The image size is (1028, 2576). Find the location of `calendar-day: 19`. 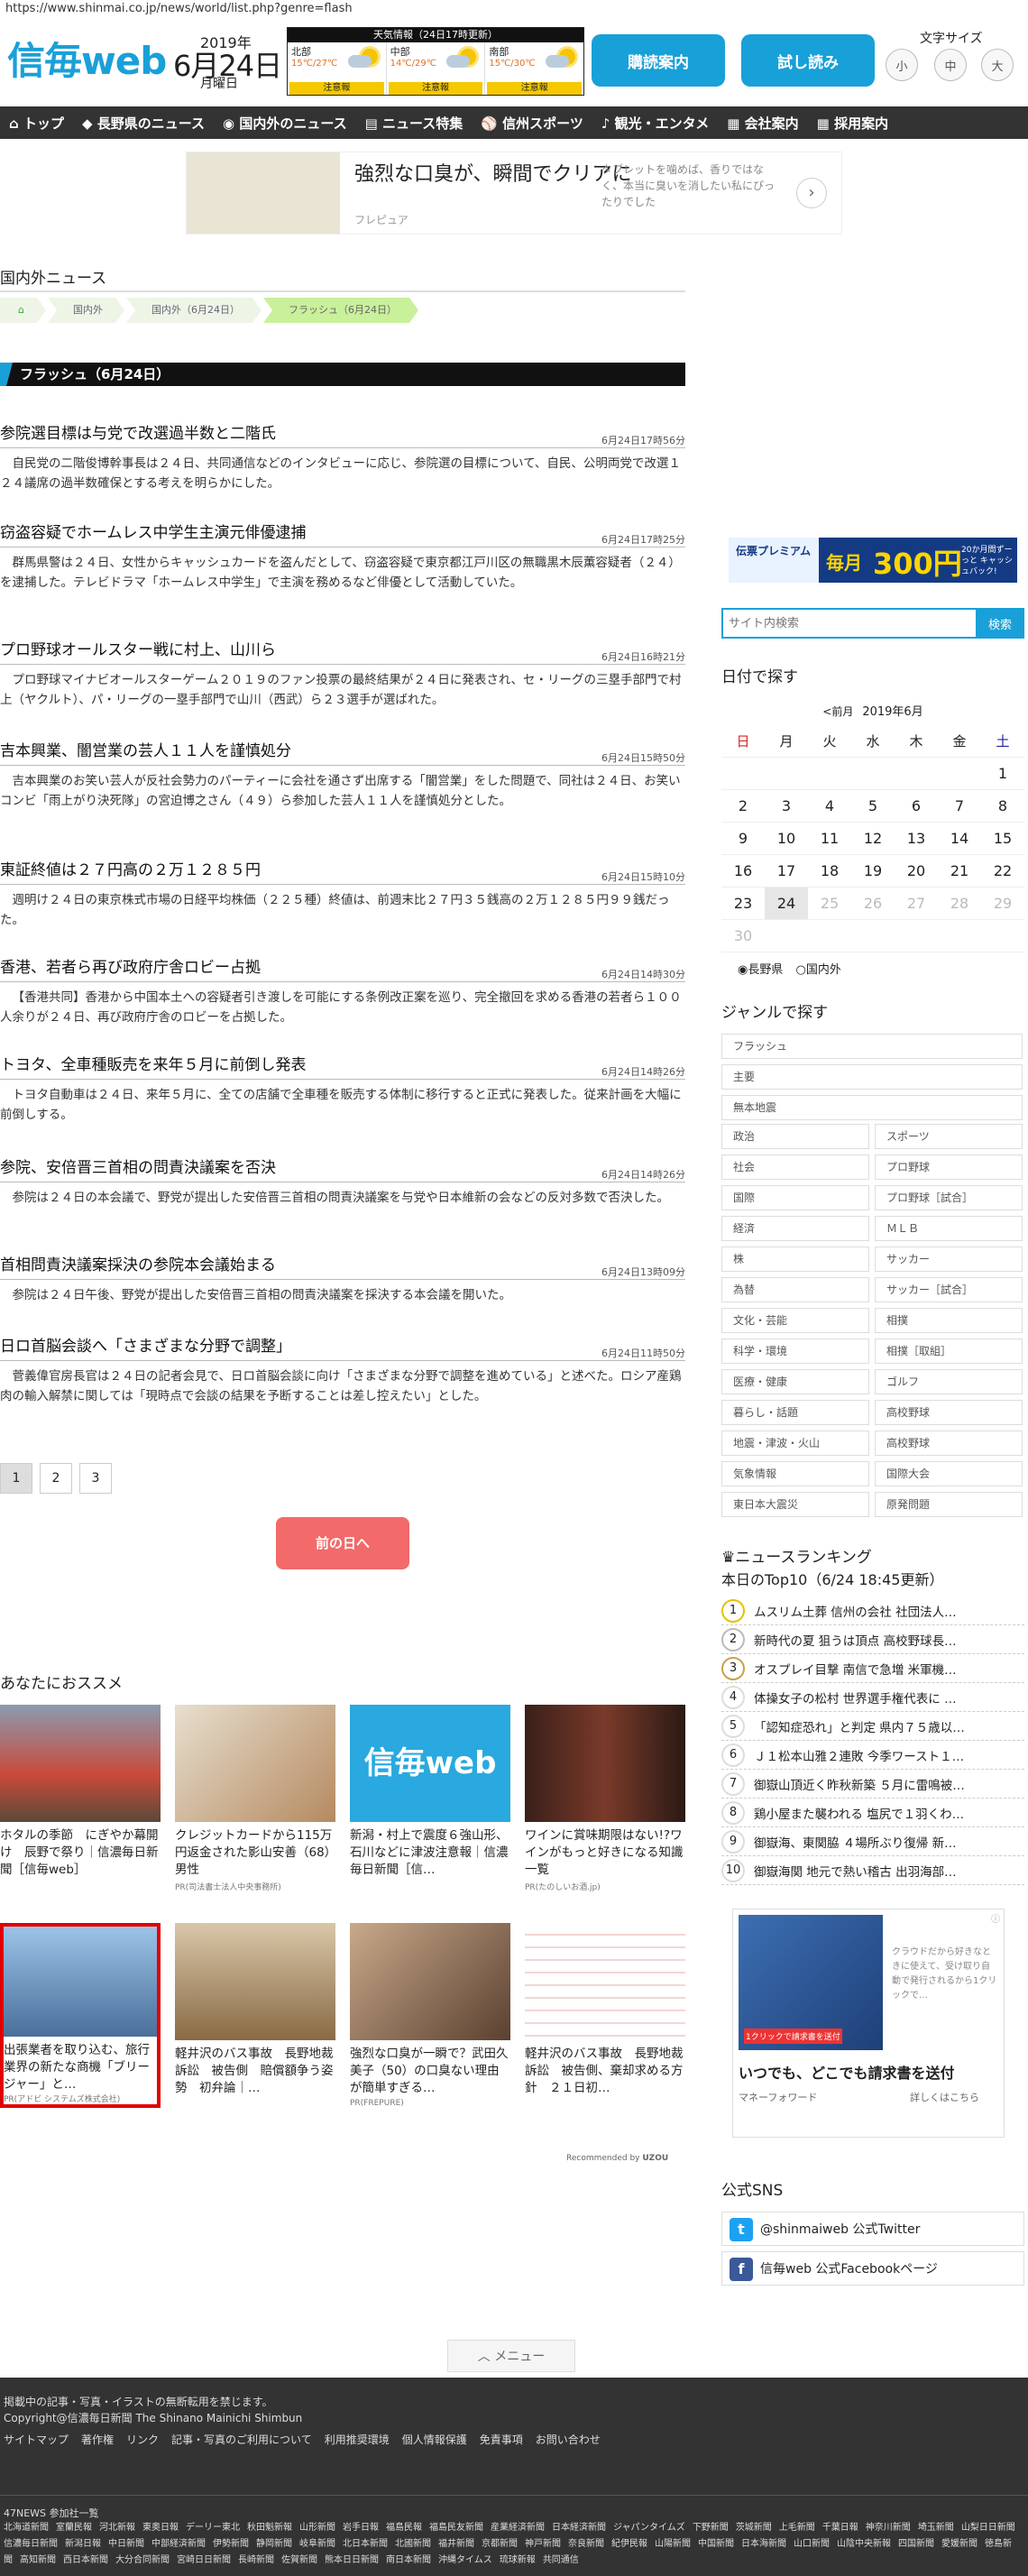

calendar-day: 19 is located at coordinates (873, 871).